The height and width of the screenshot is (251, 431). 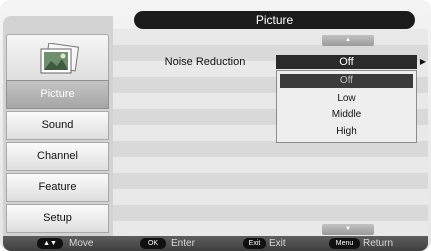 I want to click on sidebar-item-setup: Setup, so click(x=57, y=218).